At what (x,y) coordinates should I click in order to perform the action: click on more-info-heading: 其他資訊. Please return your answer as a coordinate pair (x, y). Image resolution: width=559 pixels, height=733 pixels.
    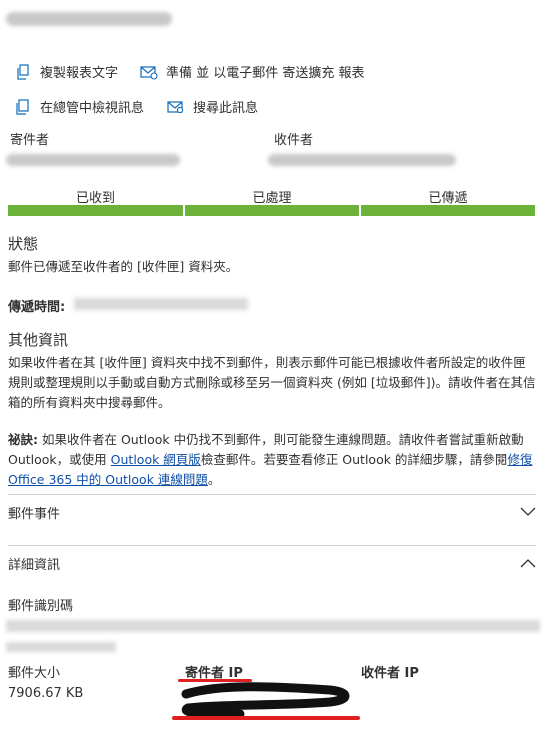
    Looking at the image, I should click on (38, 340).